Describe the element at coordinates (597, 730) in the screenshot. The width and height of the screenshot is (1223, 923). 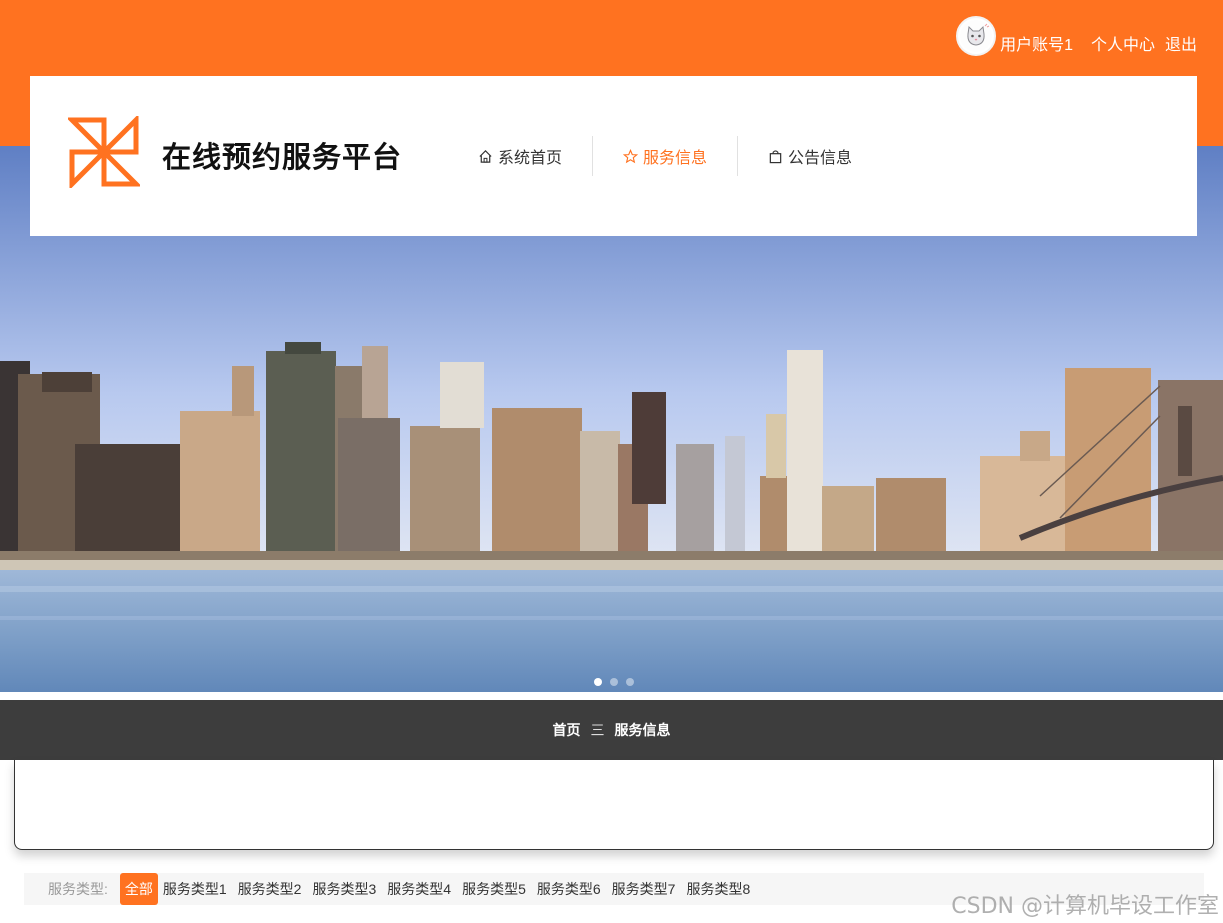
I see `breadcrumb-separator-icon: 三` at that location.